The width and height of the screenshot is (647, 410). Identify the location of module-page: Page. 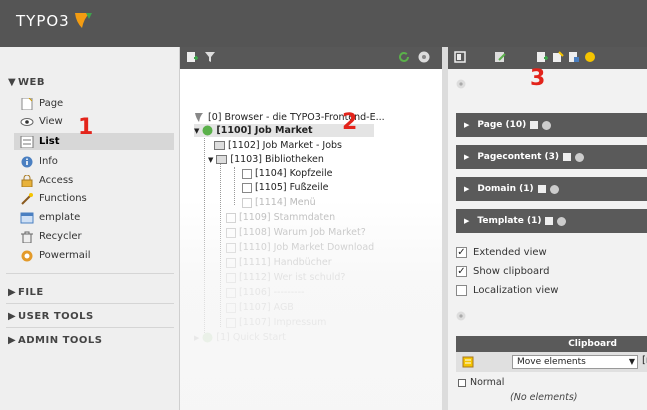
(41, 103).